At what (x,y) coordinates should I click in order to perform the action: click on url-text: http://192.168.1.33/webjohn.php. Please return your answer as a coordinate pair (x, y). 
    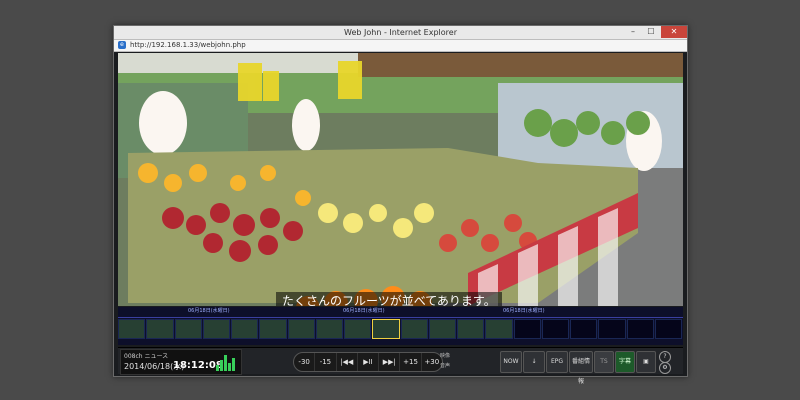
    Looking at the image, I should click on (188, 45).